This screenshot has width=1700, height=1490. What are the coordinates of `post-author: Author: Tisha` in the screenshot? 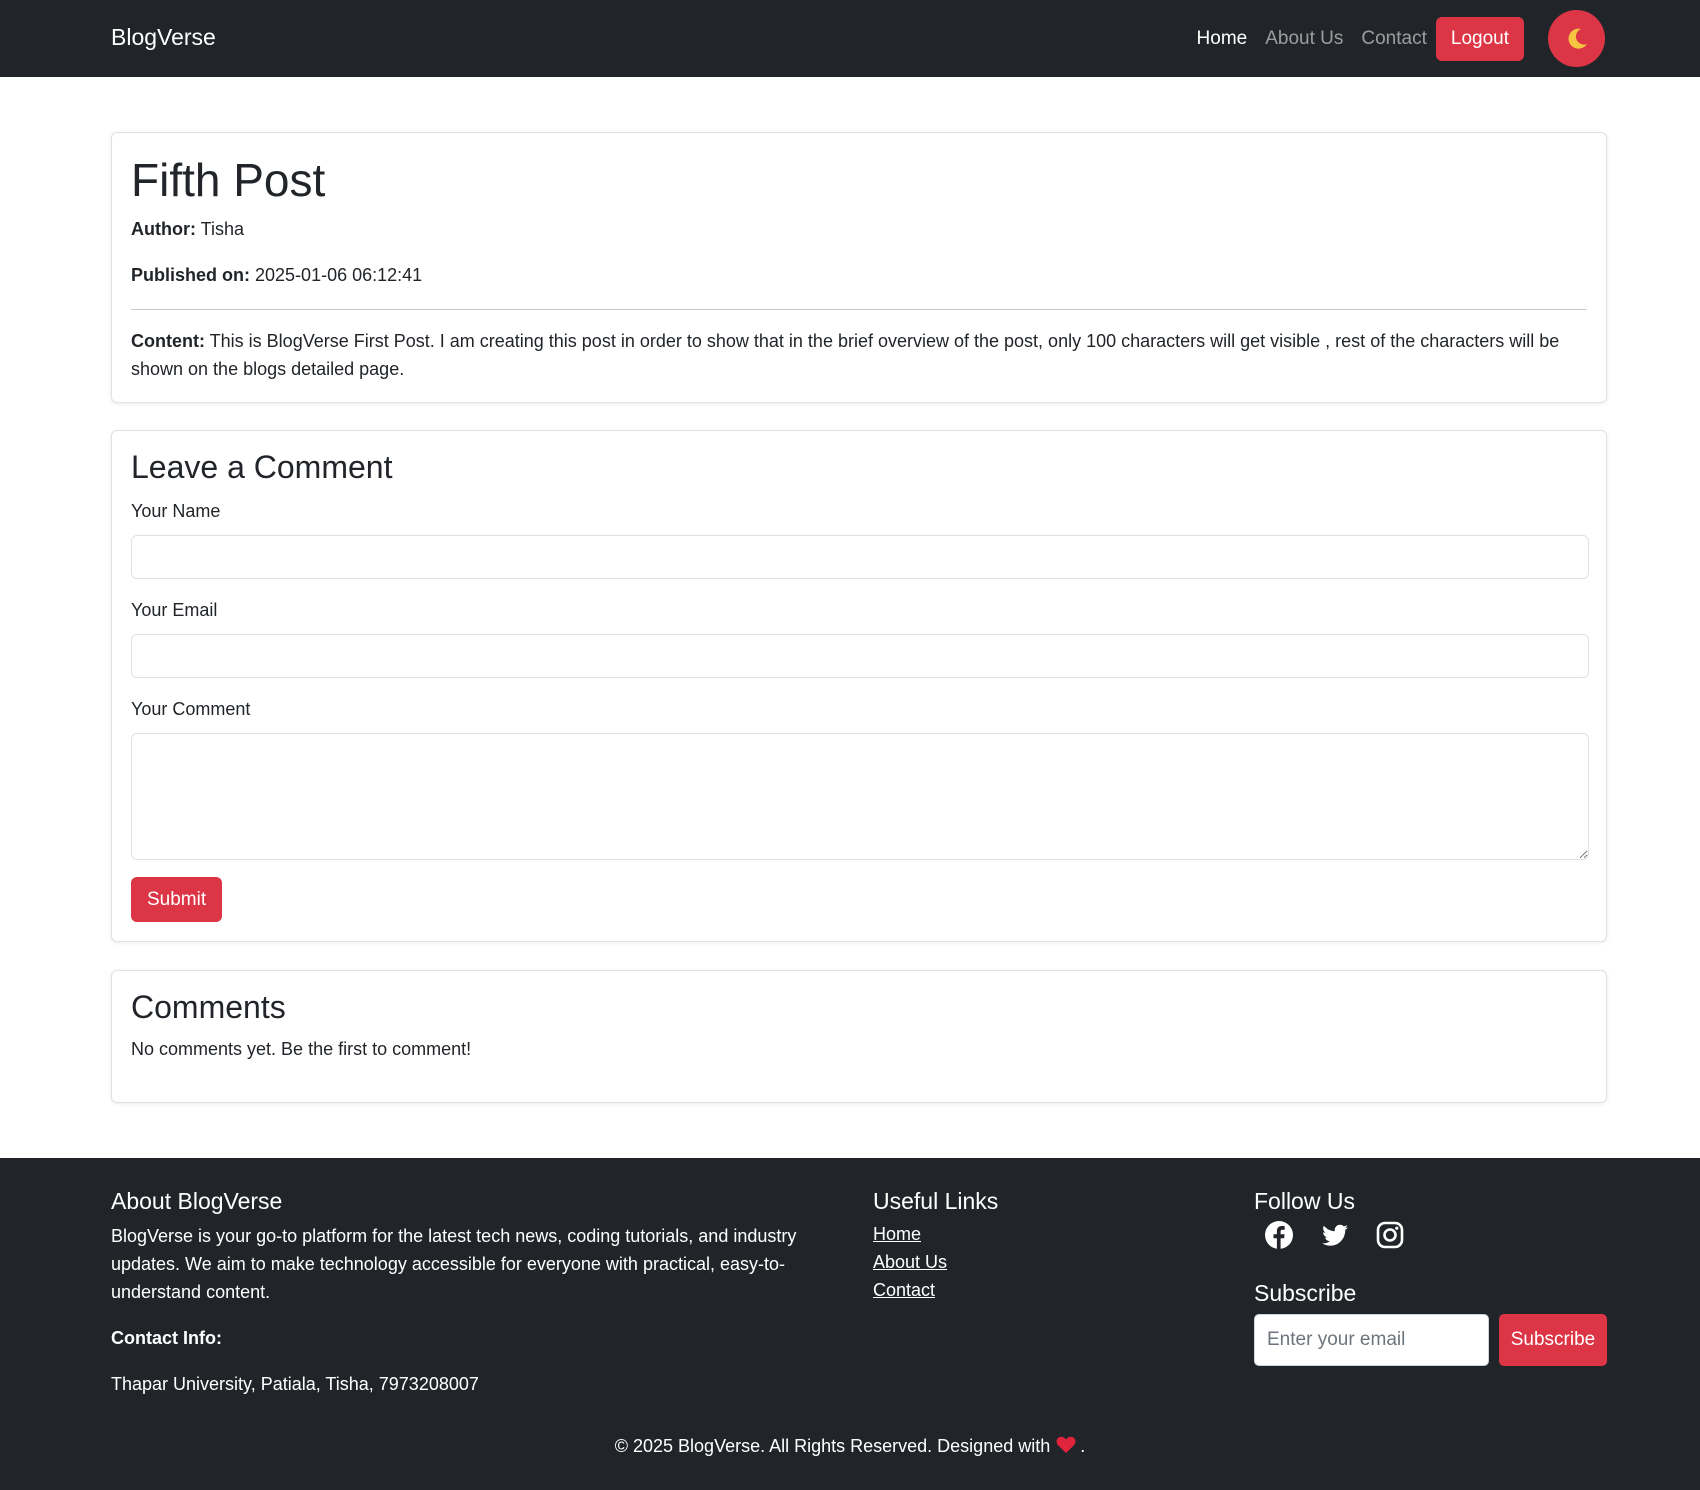 It's located at (187, 229).